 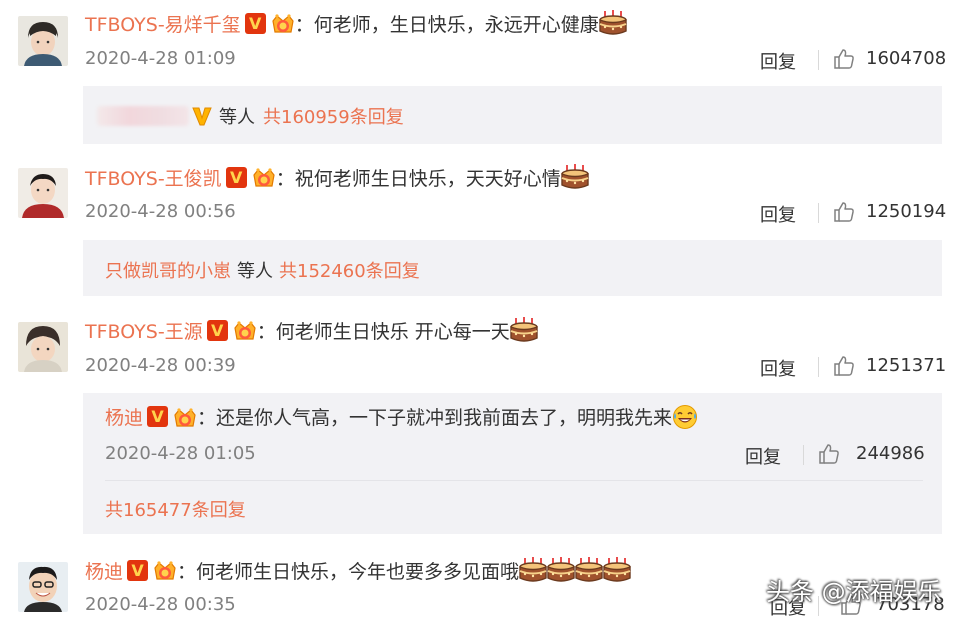 What do you see at coordinates (348, 571) in the screenshot?
I see `comment-text: ：何老师生日快乐，今年也要多多见面哦` at bounding box center [348, 571].